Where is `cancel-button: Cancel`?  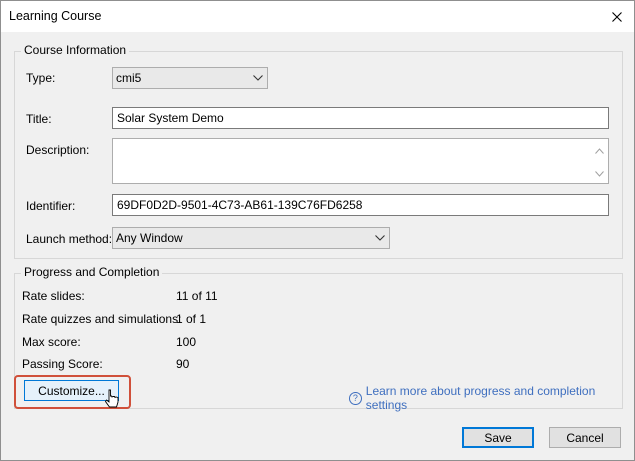
cancel-button: Cancel is located at coordinates (585, 437).